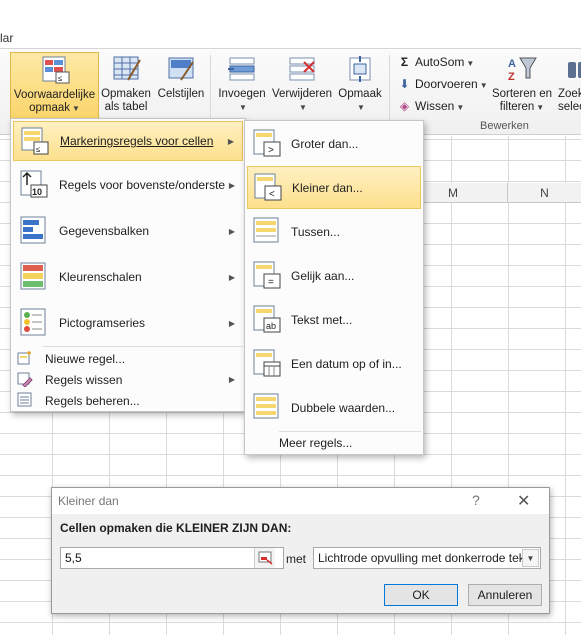 This screenshot has height=635, width=581. What do you see at coordinates (522, 69) in the screenshot?
I see `sort-filter-icon: AZ` at bounding box center [522, 69].